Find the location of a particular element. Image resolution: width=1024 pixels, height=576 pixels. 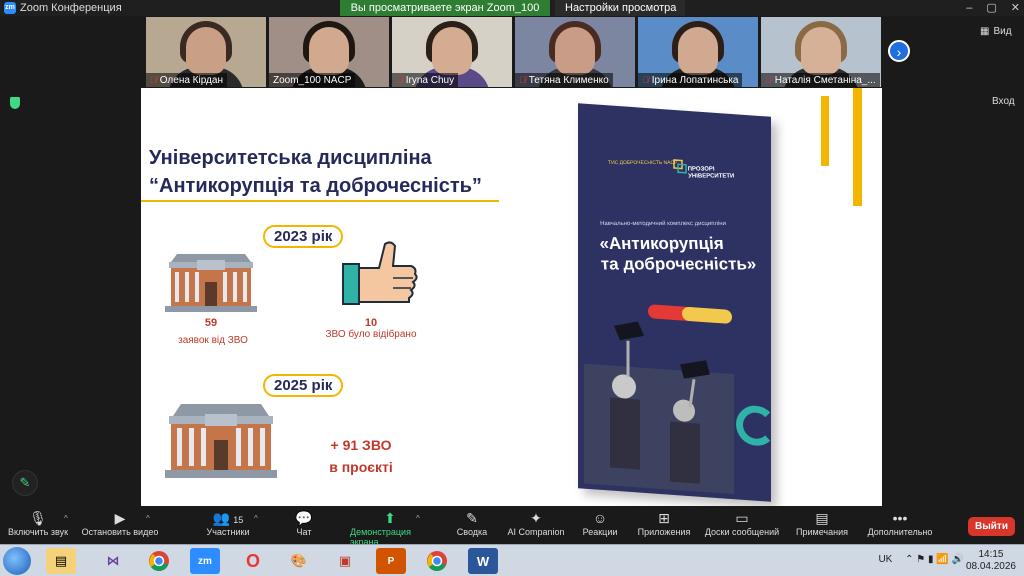

ai-companion-icon: ✦ is located at coordinates (536, 518).